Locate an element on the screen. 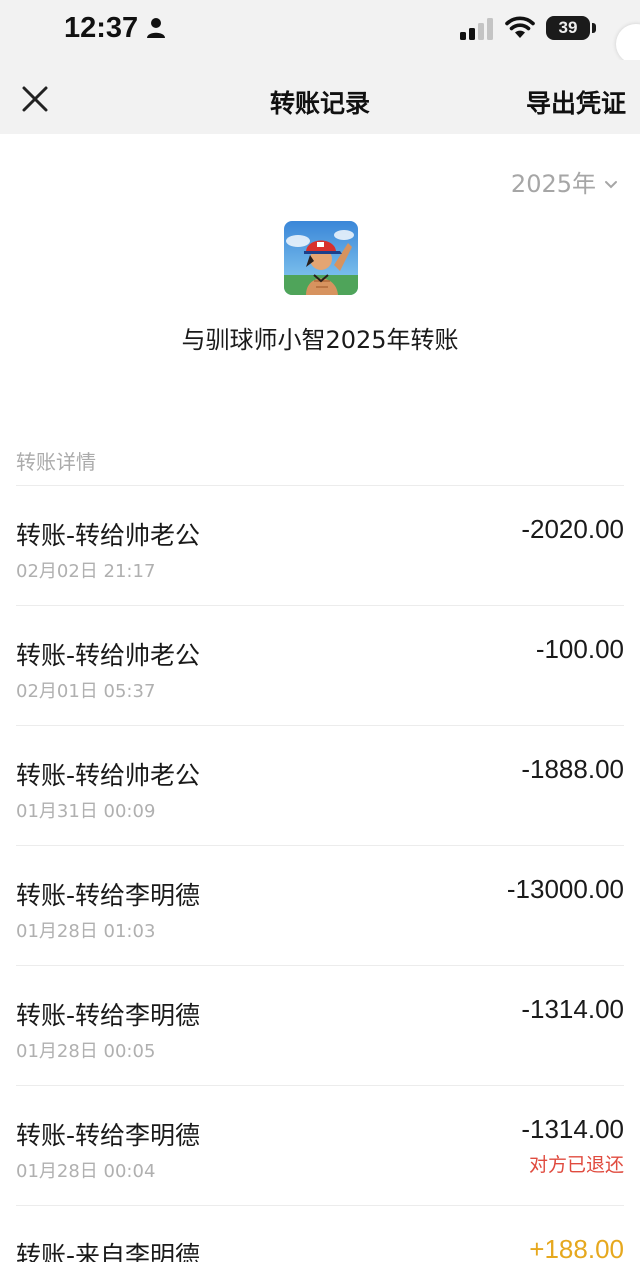 The image size is (640, 1262). transaction-amount: +188.00 is located at coordinates (576, 1248).